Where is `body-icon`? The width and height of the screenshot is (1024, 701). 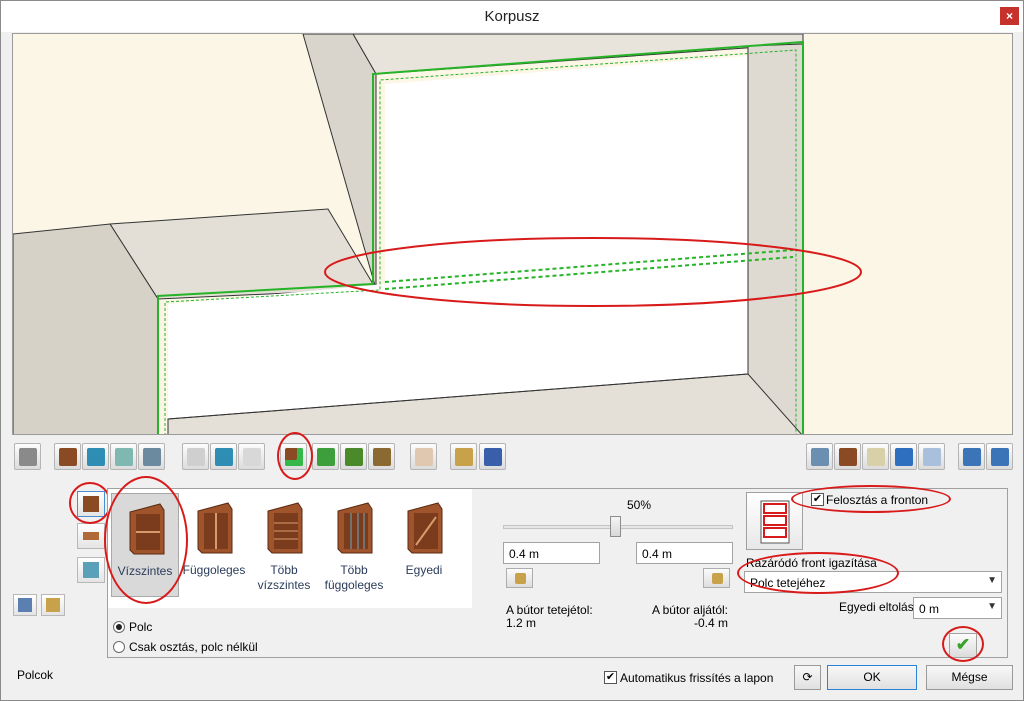 body-icon is located at coordinates (67, 456).